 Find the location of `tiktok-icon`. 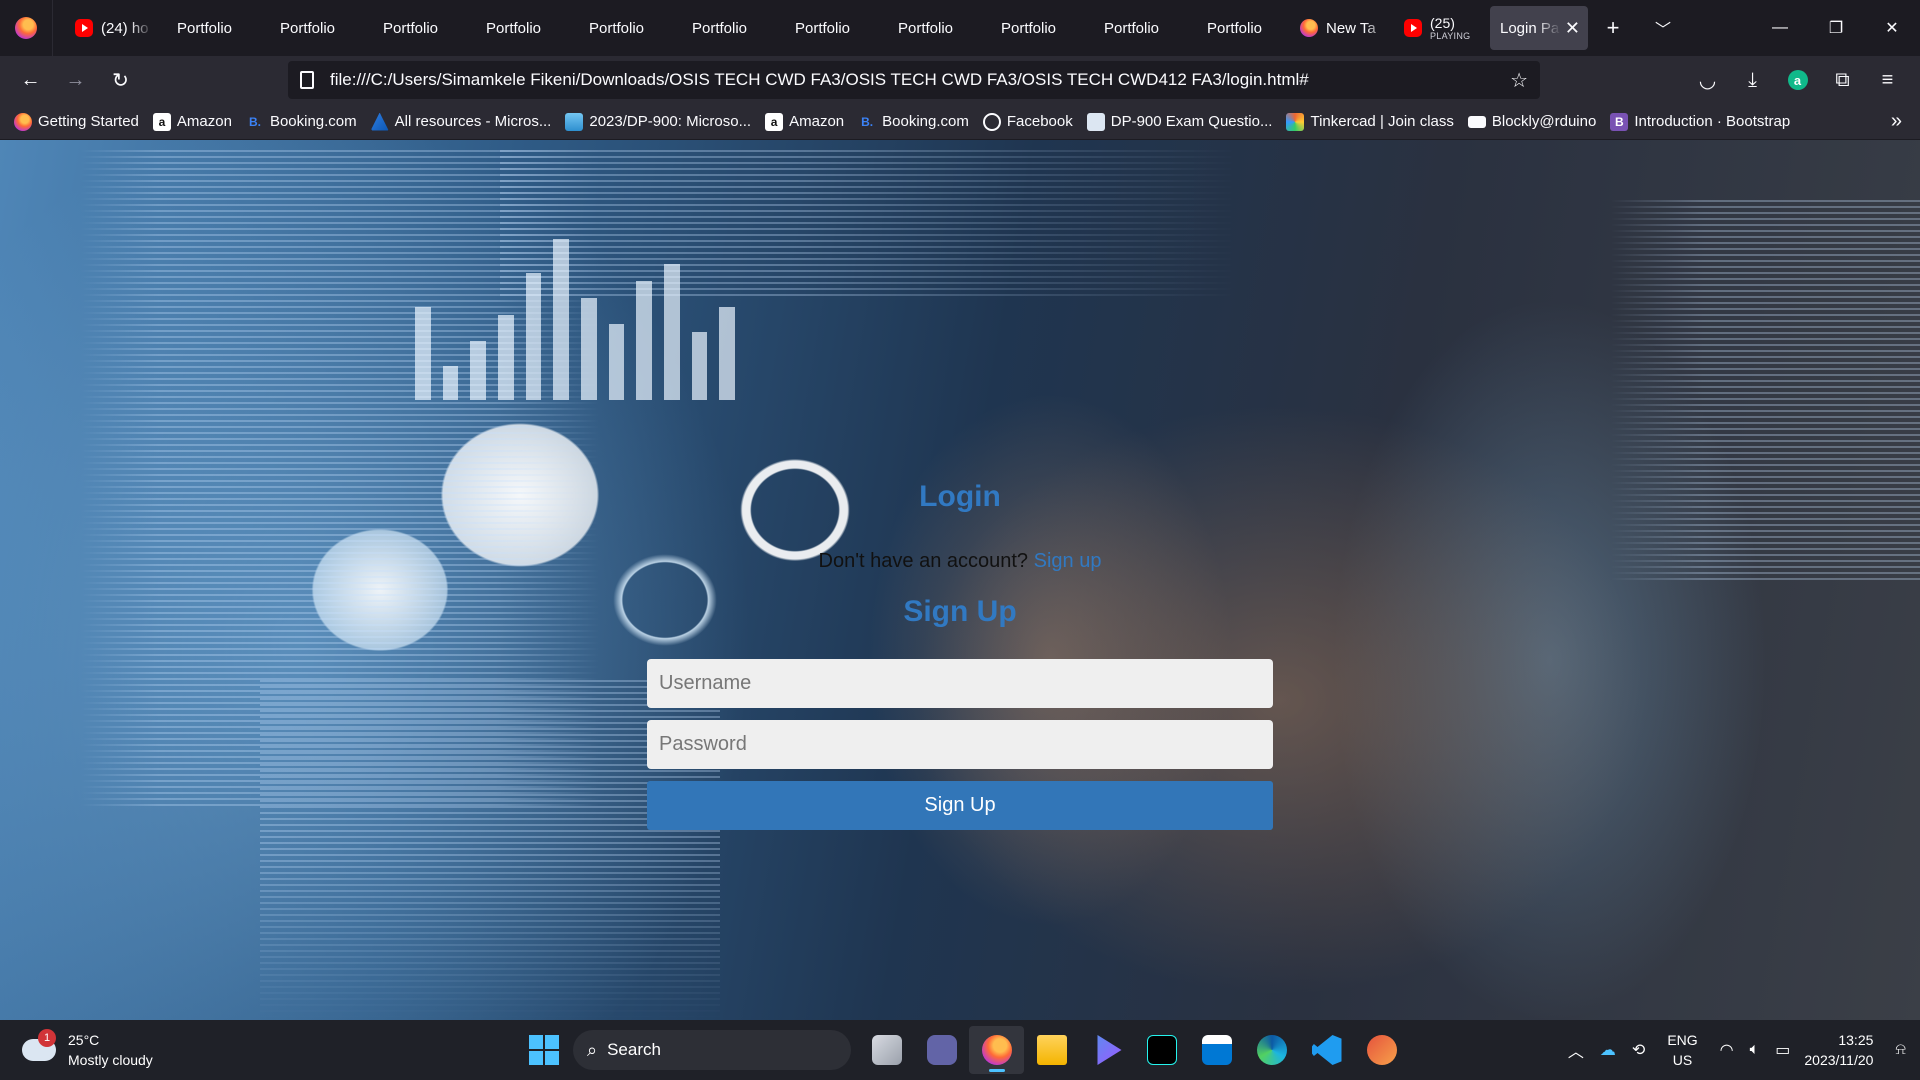

tiktok-icon is located at coordinates (1161, 1050).